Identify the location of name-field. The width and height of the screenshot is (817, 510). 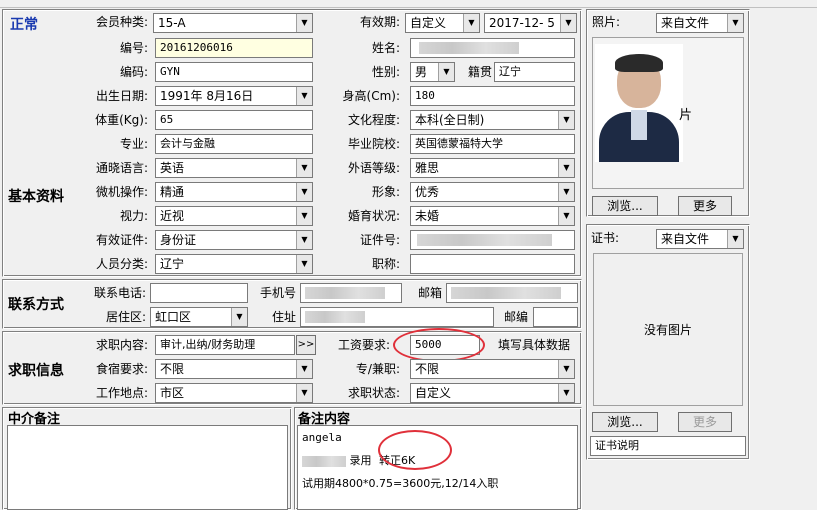
(492, 48).